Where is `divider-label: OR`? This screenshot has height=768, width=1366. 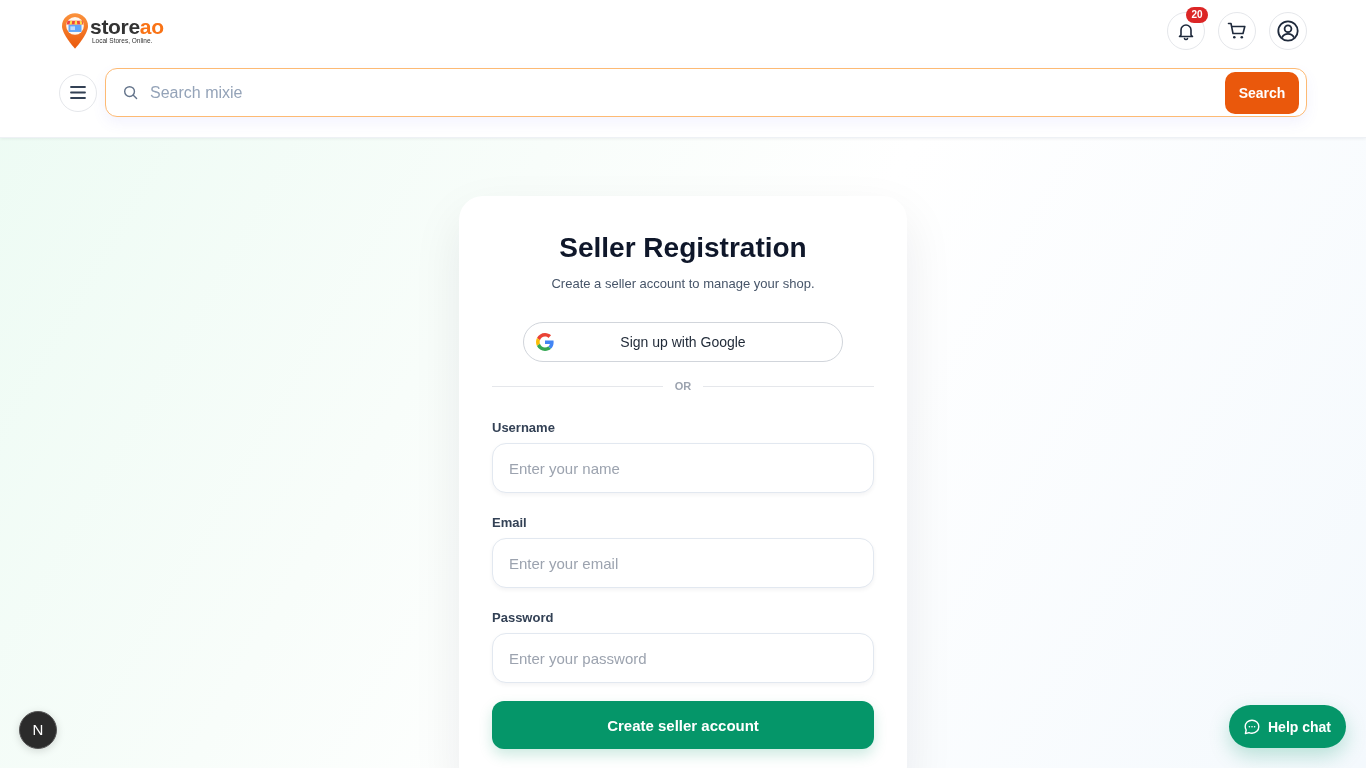 divider-label: OR is located at coordinates (683, 386).